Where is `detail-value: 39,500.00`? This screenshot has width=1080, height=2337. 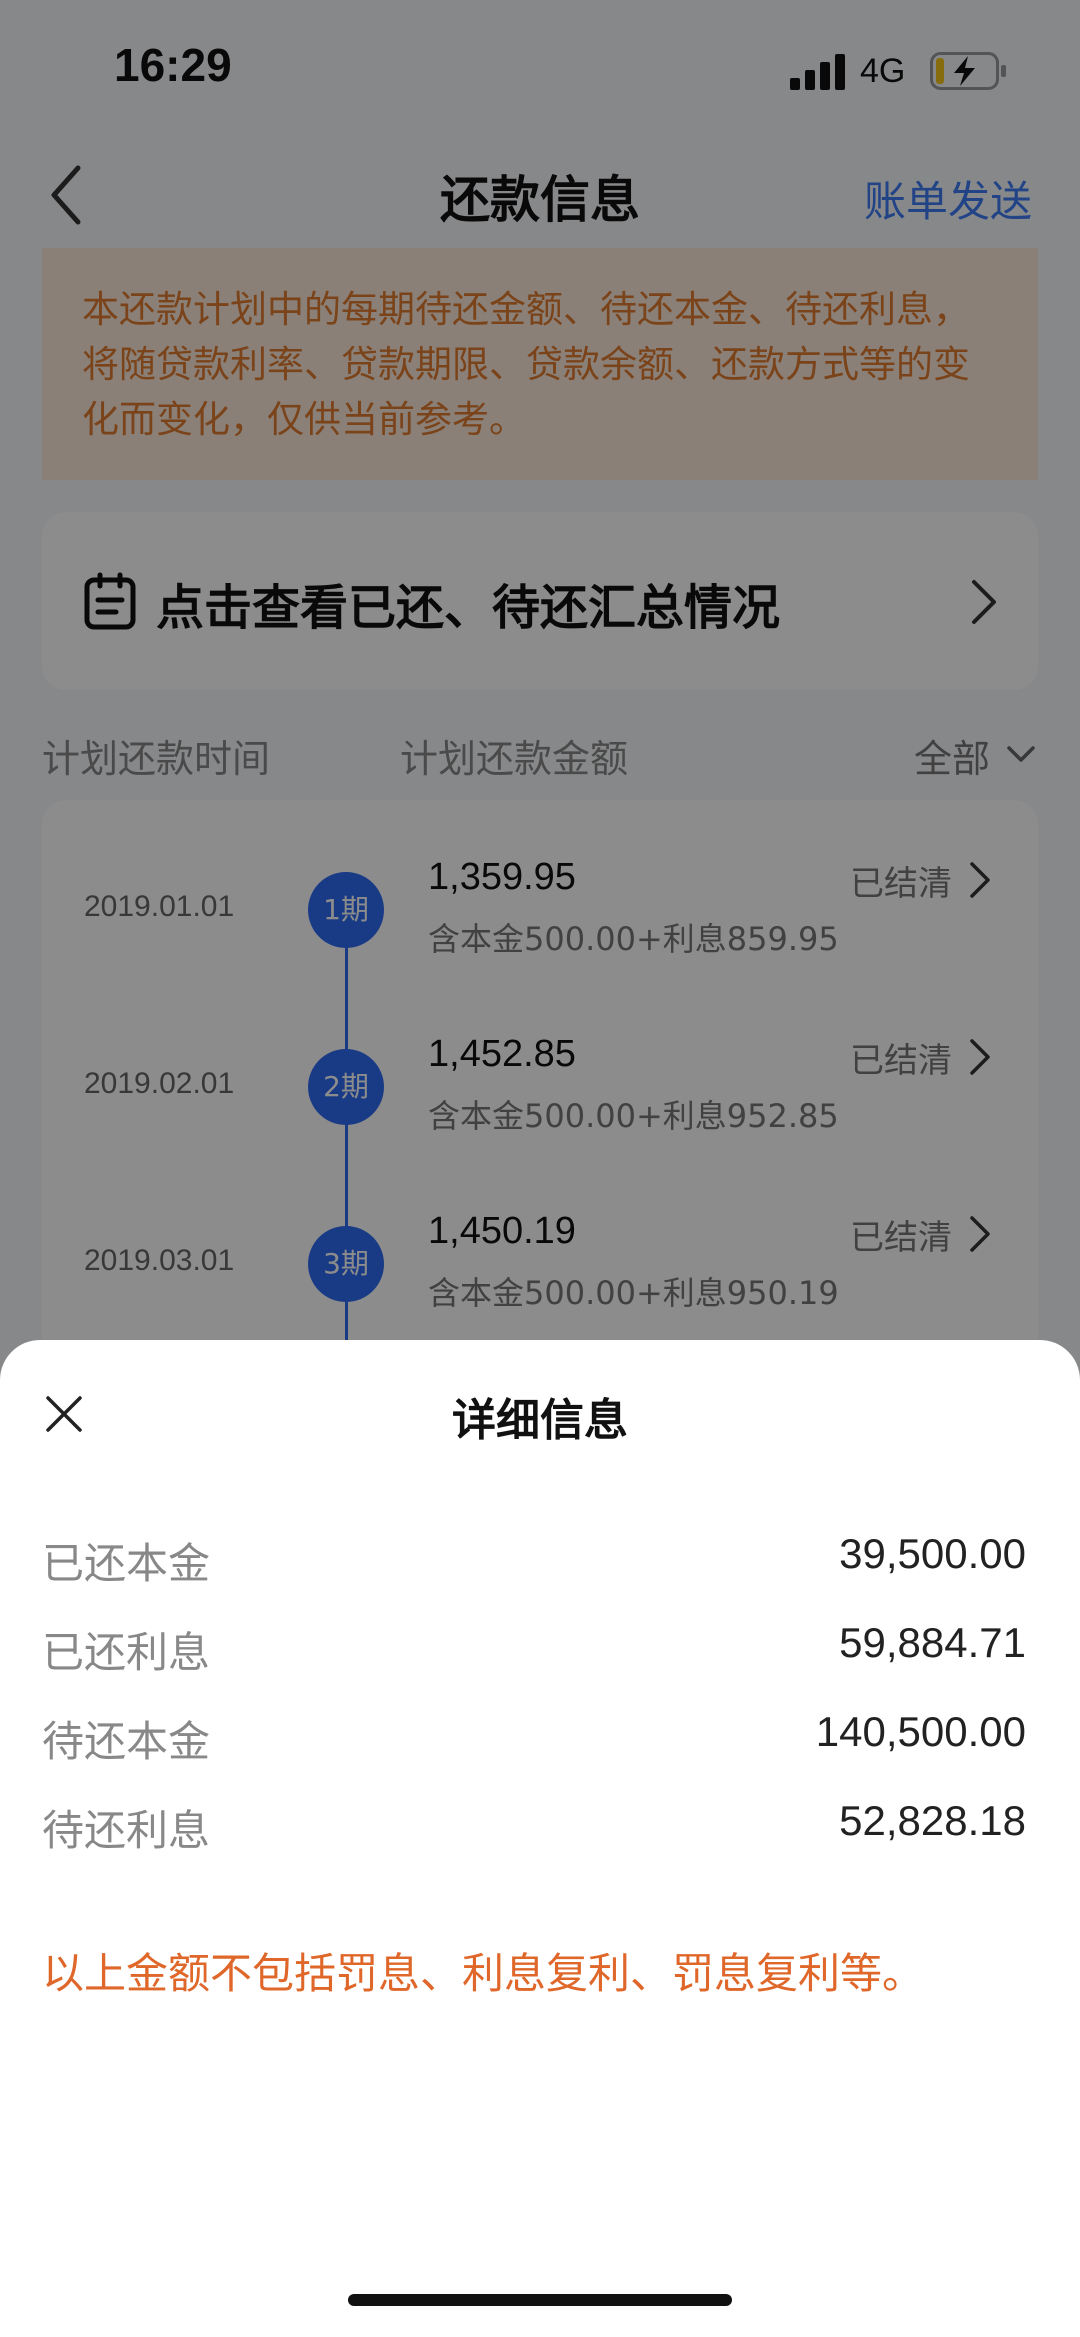
detail-value: 39,500.00 is located at coordinates (932, 1553).